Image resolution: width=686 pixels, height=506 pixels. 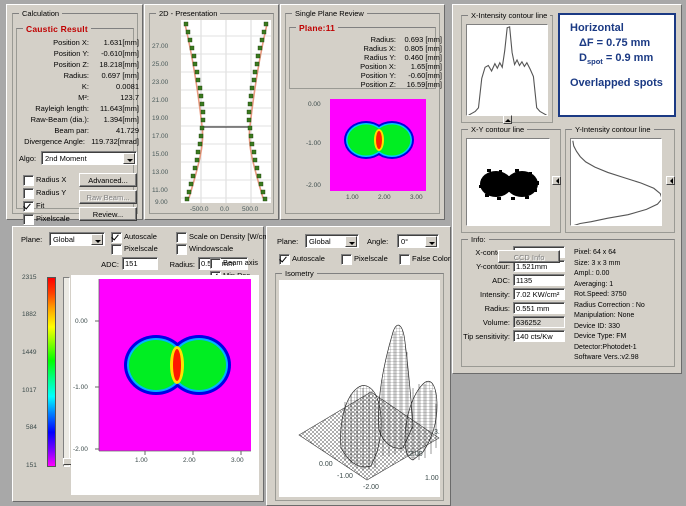 What do you see at coordinates (366, 75) in the screenshot?
I see `plane-row: Position Y: -0.60[mm]` at bounding box center [366, 75].